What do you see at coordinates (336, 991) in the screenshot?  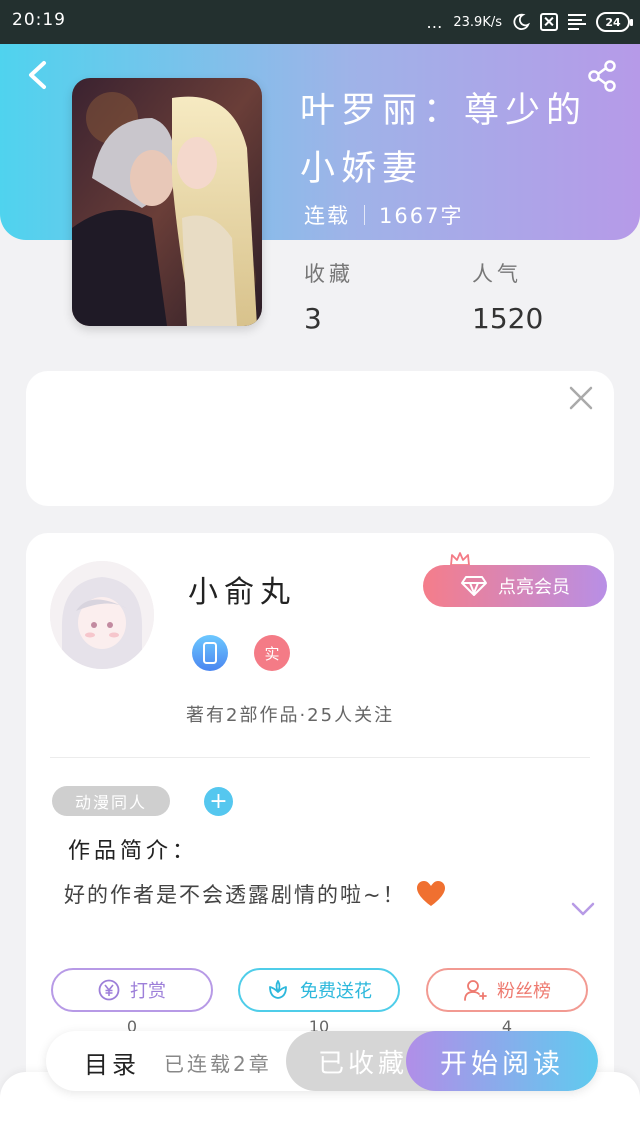 I see `send-flower-label: 免费送花` at bounding box center [336, 991].